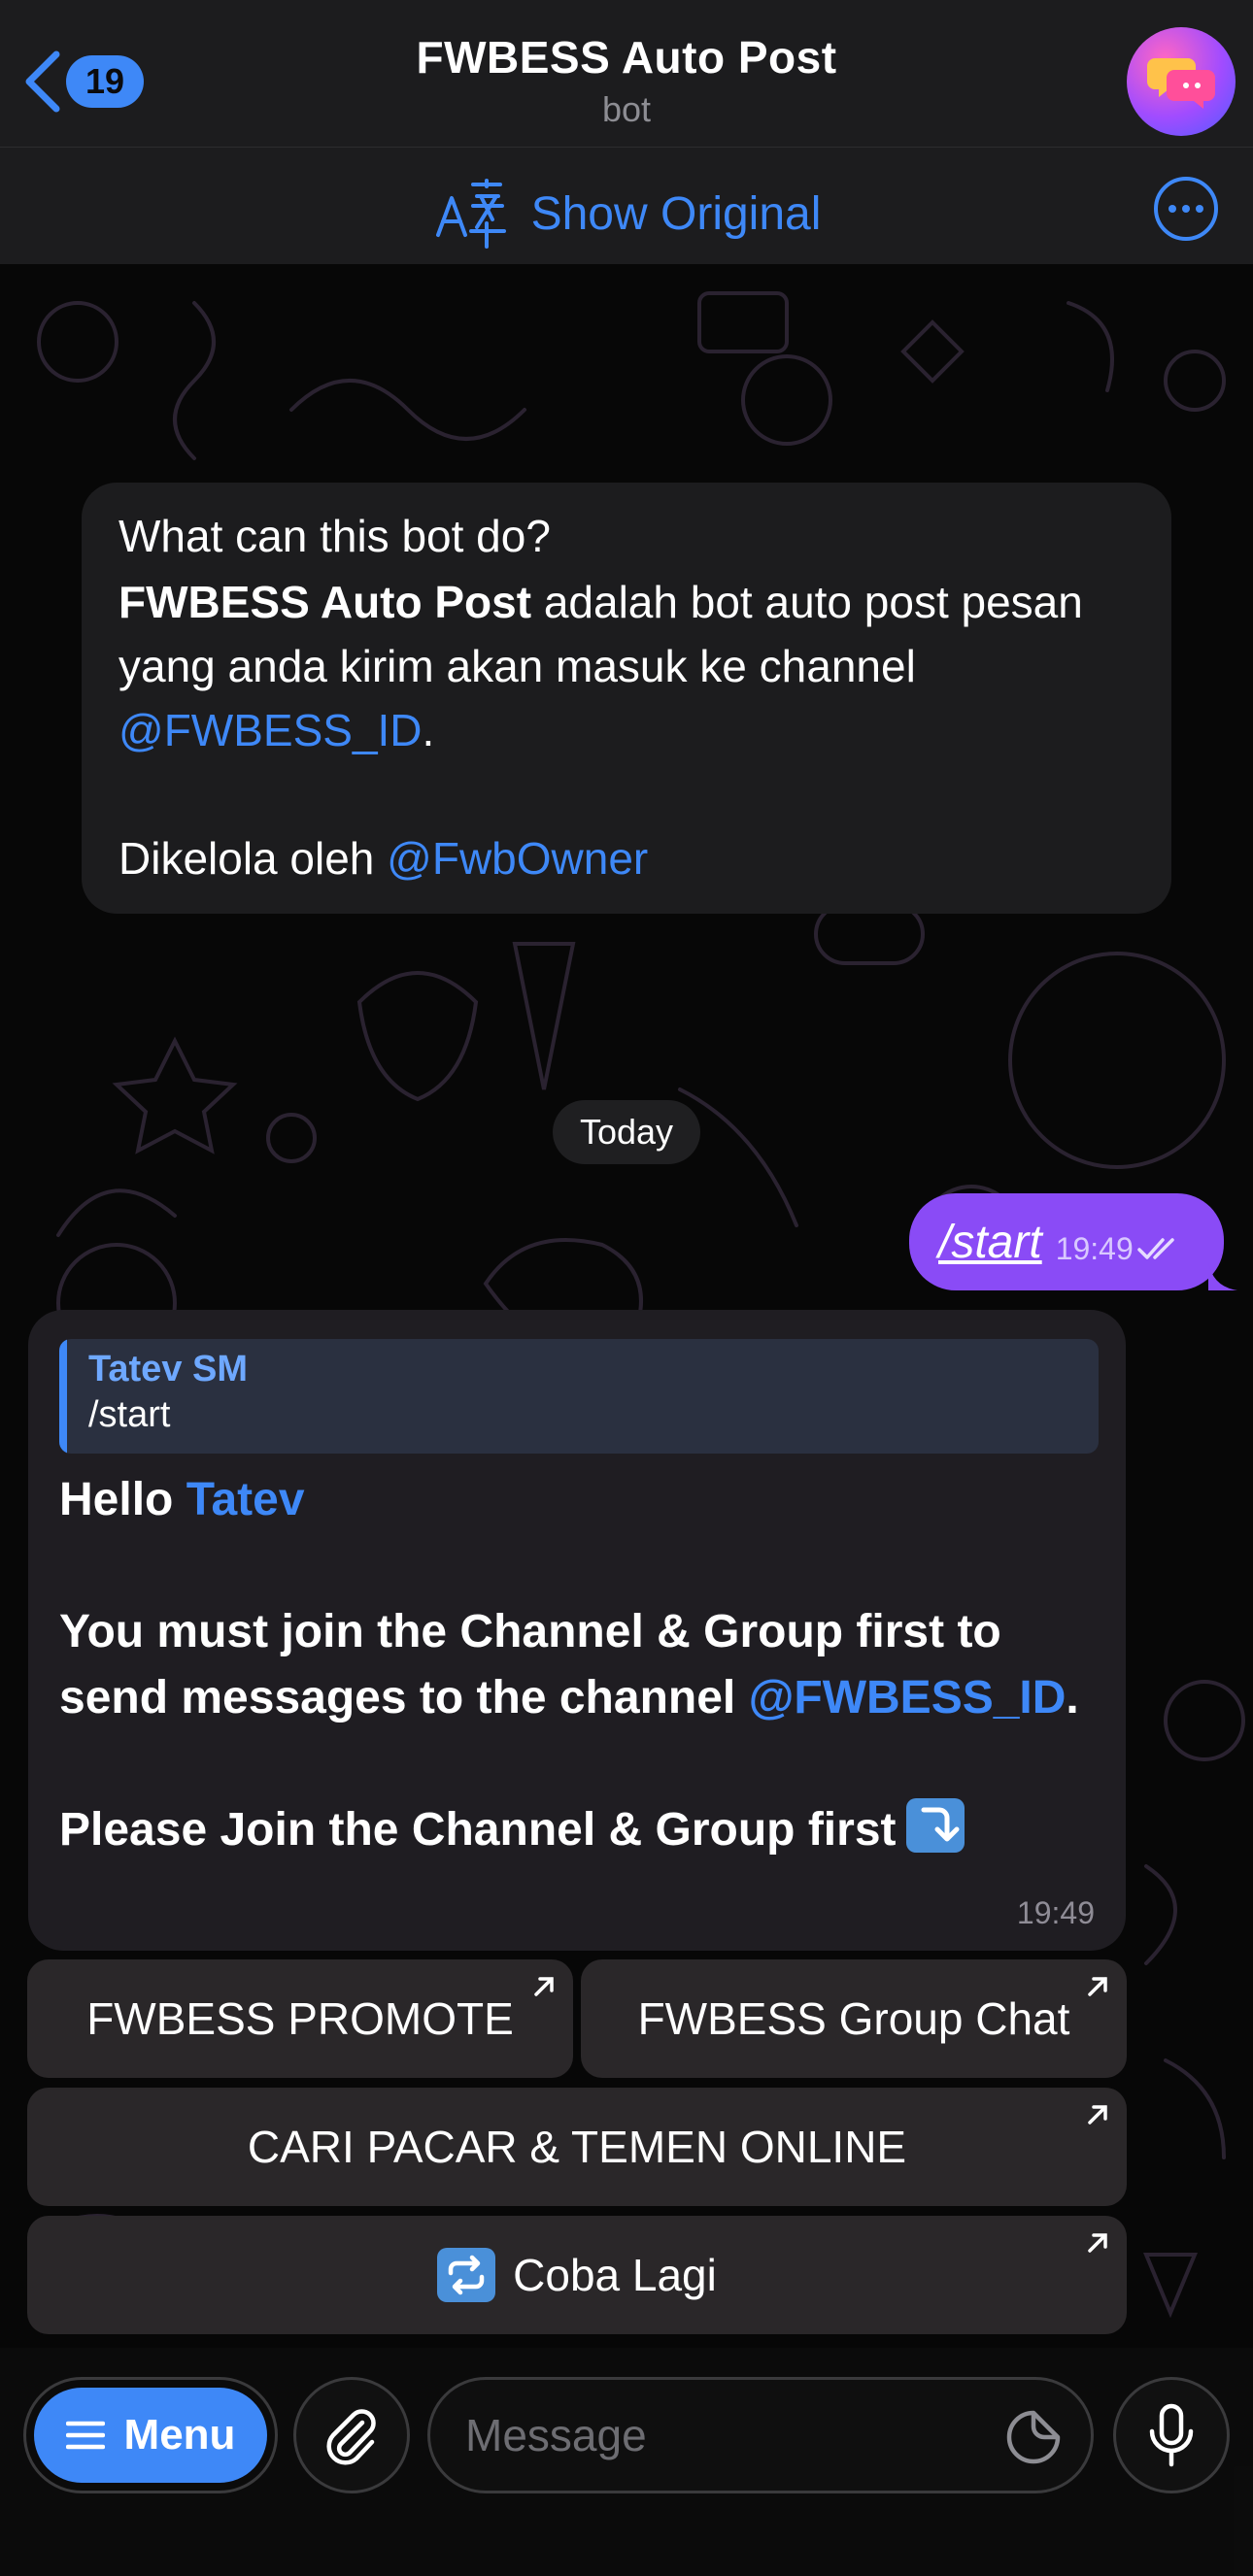  Describe the element at coordinates (1072, 1698) in the screenshot. I see `body-period: .` at that location.